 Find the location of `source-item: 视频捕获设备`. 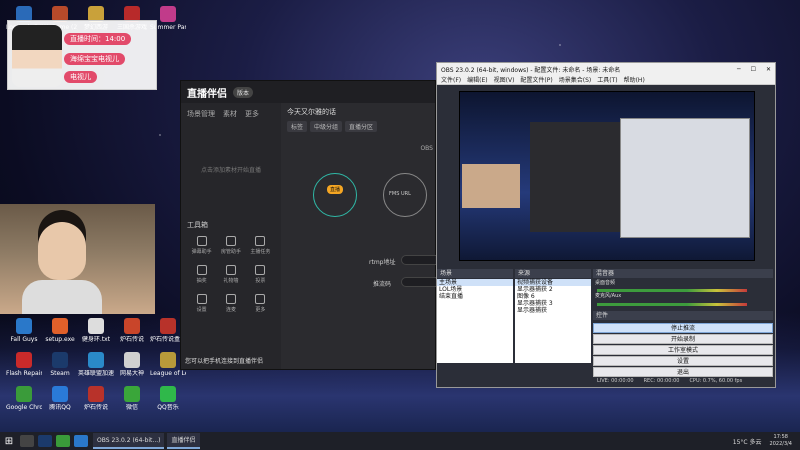

source-item: 视频捕获设备 is located at coordinates (553, 282).